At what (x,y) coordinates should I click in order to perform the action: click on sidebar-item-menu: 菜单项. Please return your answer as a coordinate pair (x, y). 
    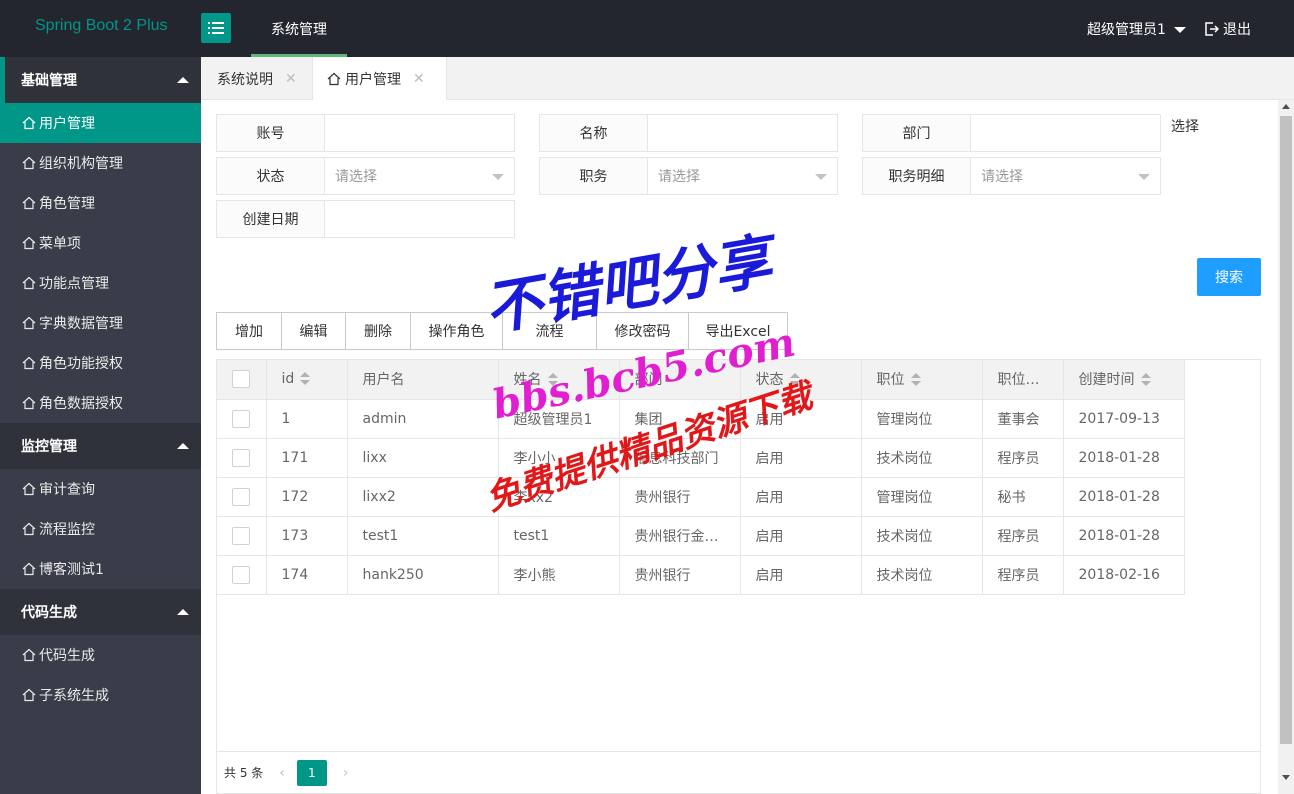
    Looking at the image, I should click on (100, 243).